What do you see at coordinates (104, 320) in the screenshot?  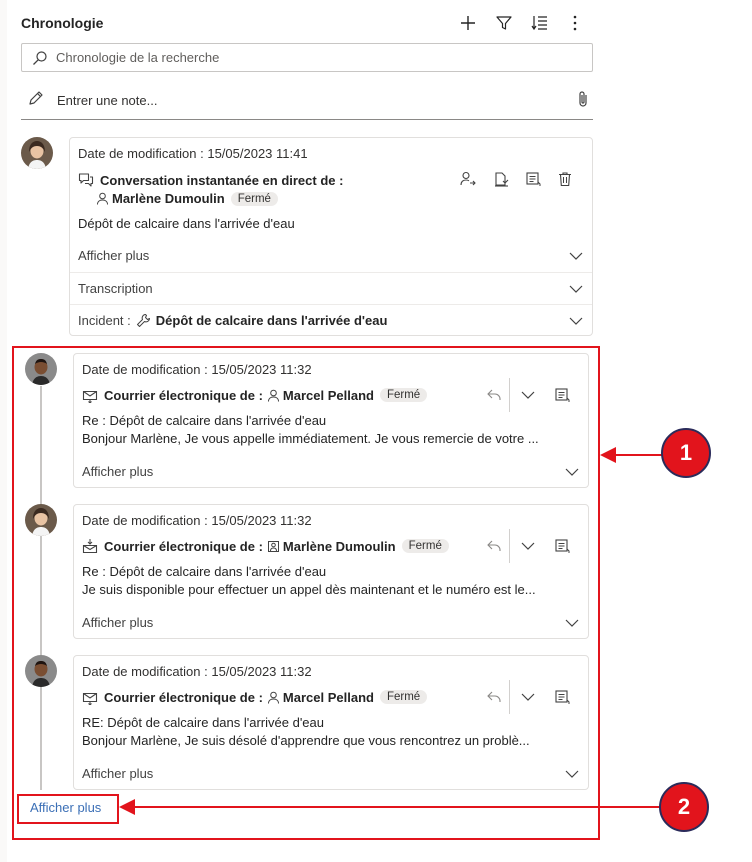 I see `incident-label: Incident :` at bounding box center [104, 320].